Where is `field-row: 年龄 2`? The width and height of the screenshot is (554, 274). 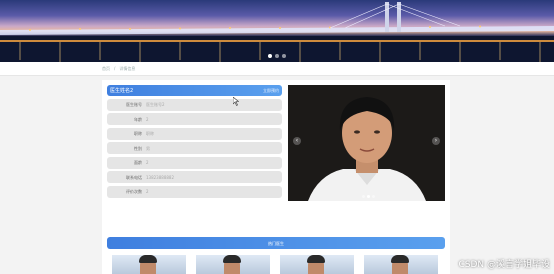 field-row: 年龄 2 is located at coordinates (194, 119).